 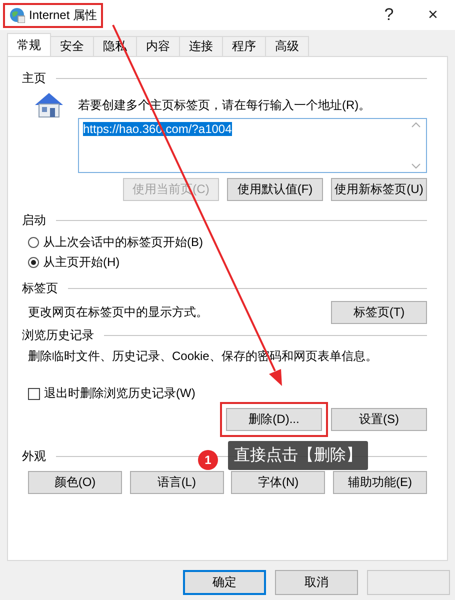 I want to click on button: 标签页(T), so click(x=379, y=312).